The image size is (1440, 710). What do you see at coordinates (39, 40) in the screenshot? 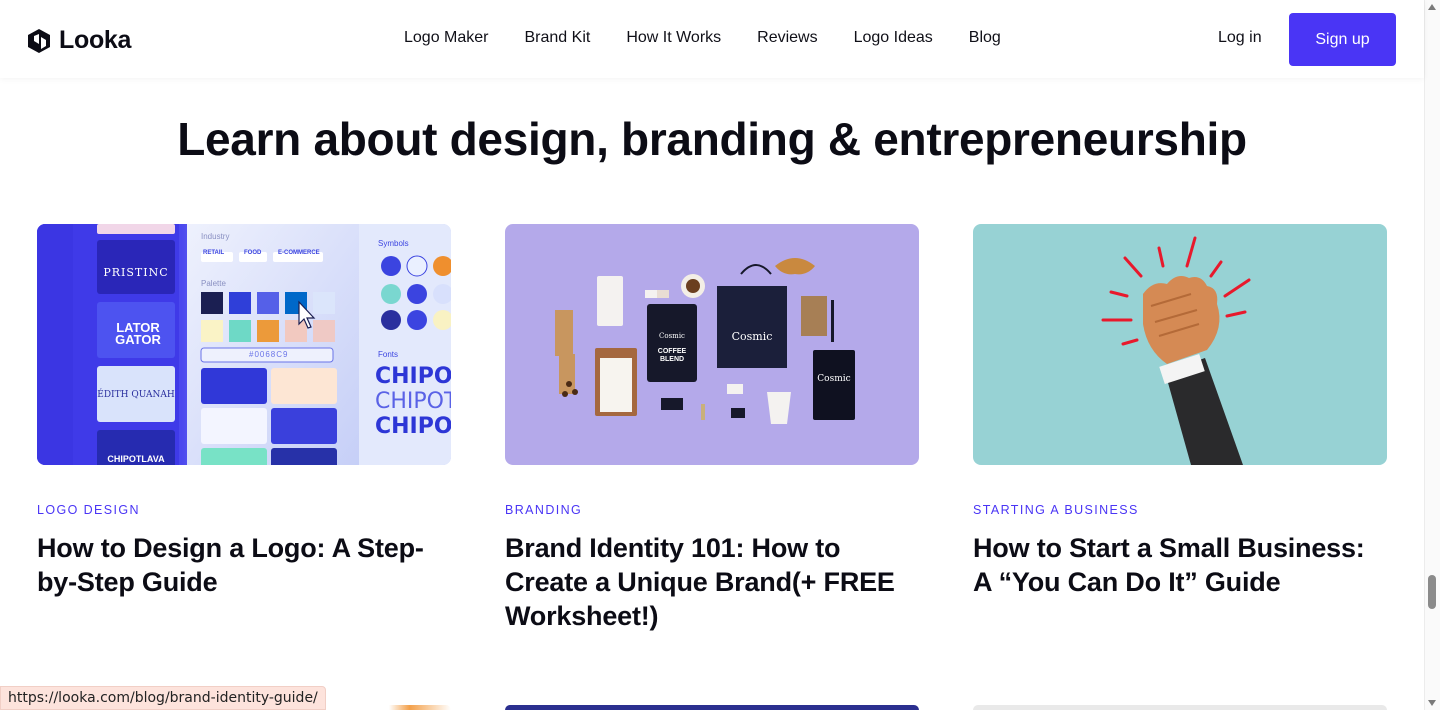
I see `looka-hexagon-icon` at bounding box center [39, 40].